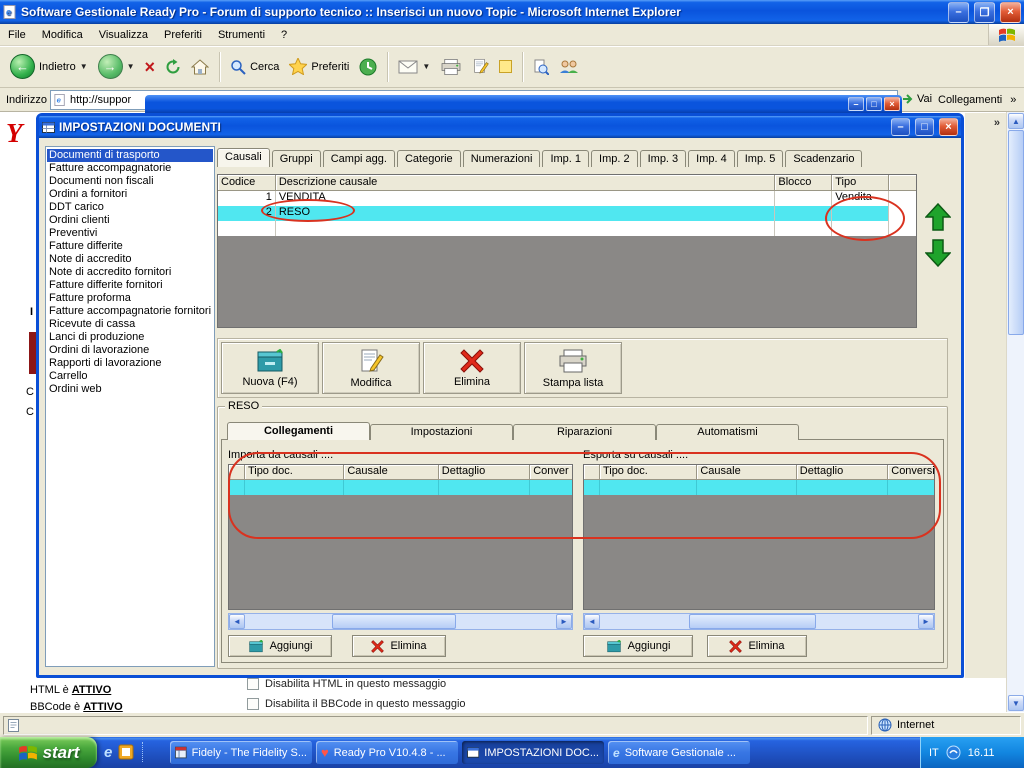 Image resolution: width=1024 pixels, height=768 pixels. Describe the element at coordinates (62, 35) in the screenshot. I see `menu-modifica: Modifica` at that location.